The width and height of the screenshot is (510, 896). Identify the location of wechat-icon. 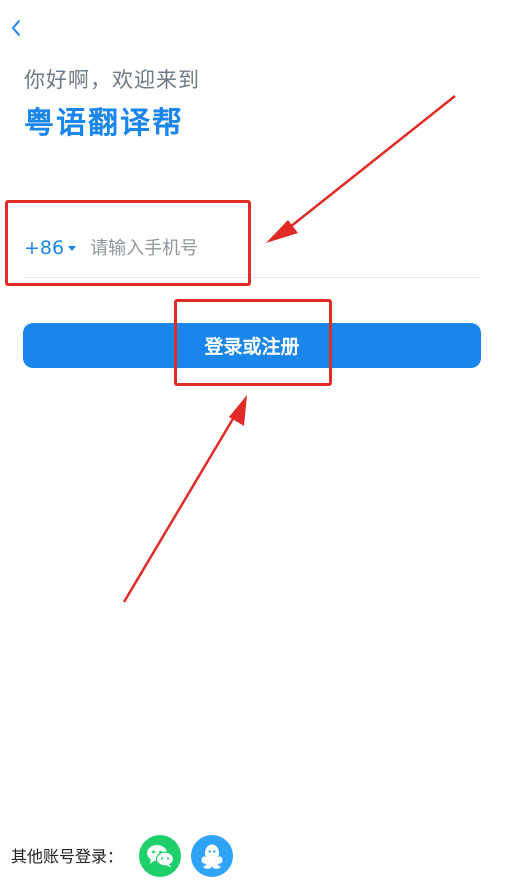
(160, 856).